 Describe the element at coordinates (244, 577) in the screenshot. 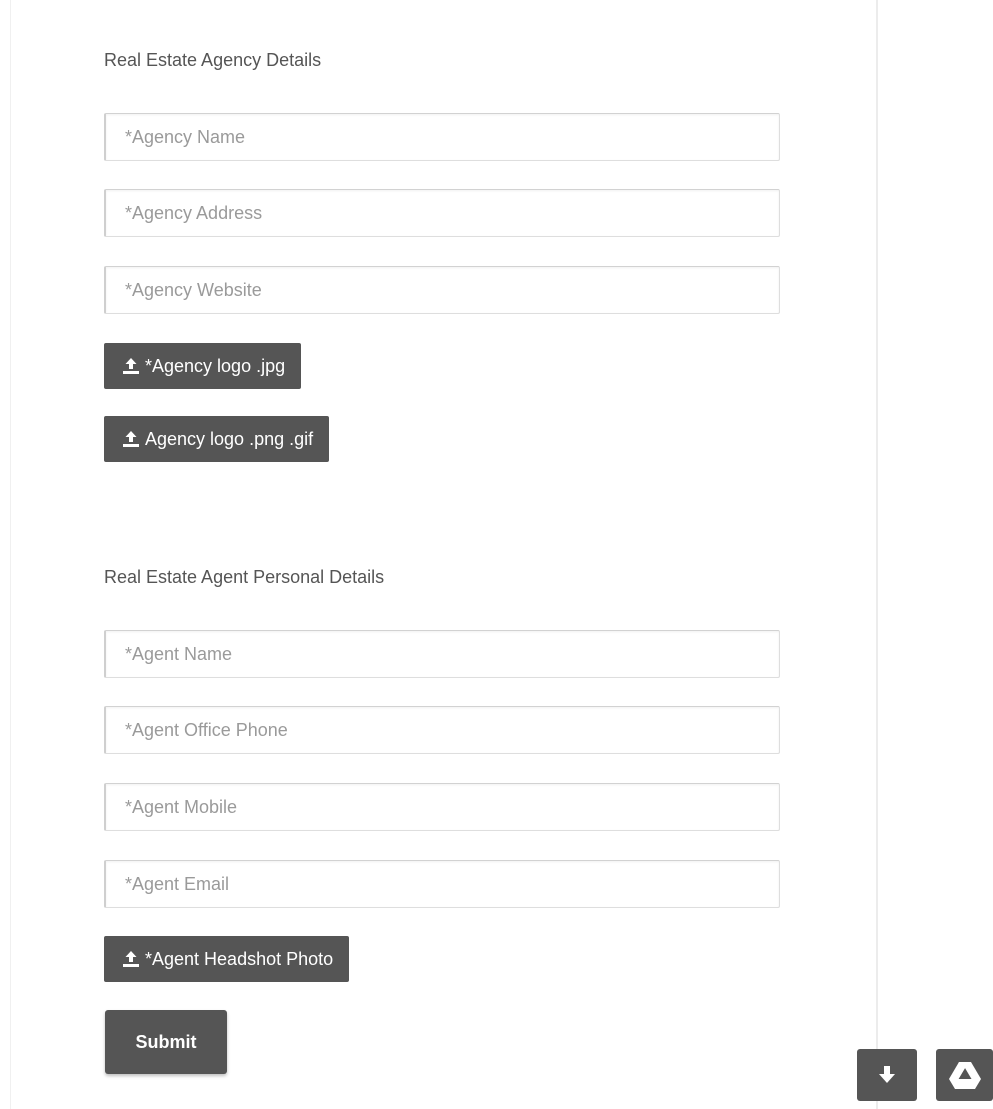

I see `agent-section-title: Real Estate Agent Personal Details` at that location.